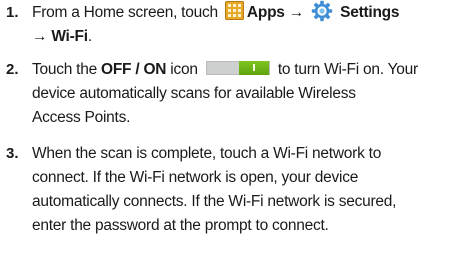  I want to click on step-text-segment: icon, so click(184, 69).